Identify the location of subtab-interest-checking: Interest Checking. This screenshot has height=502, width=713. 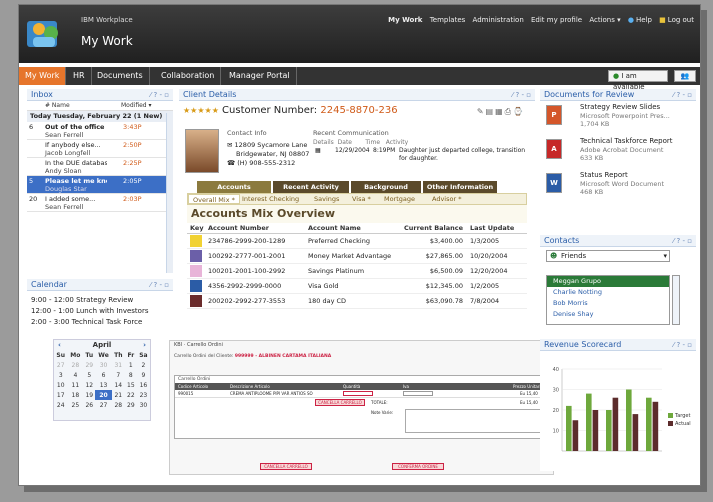
(270, 199).